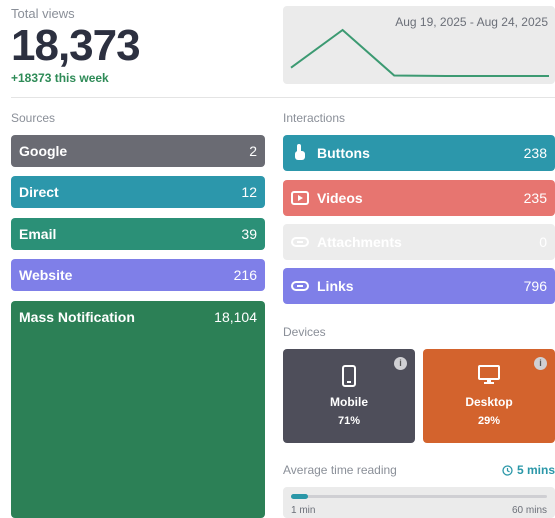 The image size is (555, 518). I want to click on reading-min-label: 1 min, so click(303, 510).